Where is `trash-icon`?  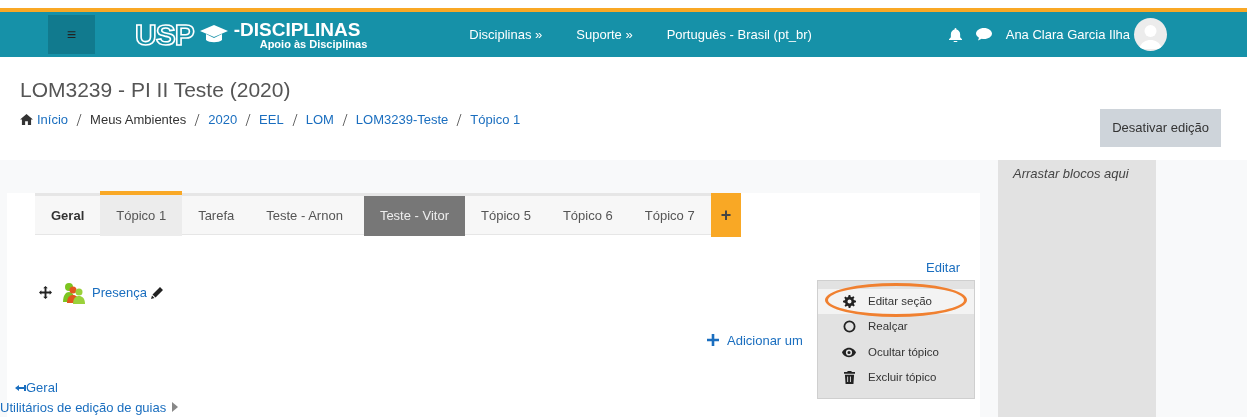 trash-icon is located at coordinates (849, 377).